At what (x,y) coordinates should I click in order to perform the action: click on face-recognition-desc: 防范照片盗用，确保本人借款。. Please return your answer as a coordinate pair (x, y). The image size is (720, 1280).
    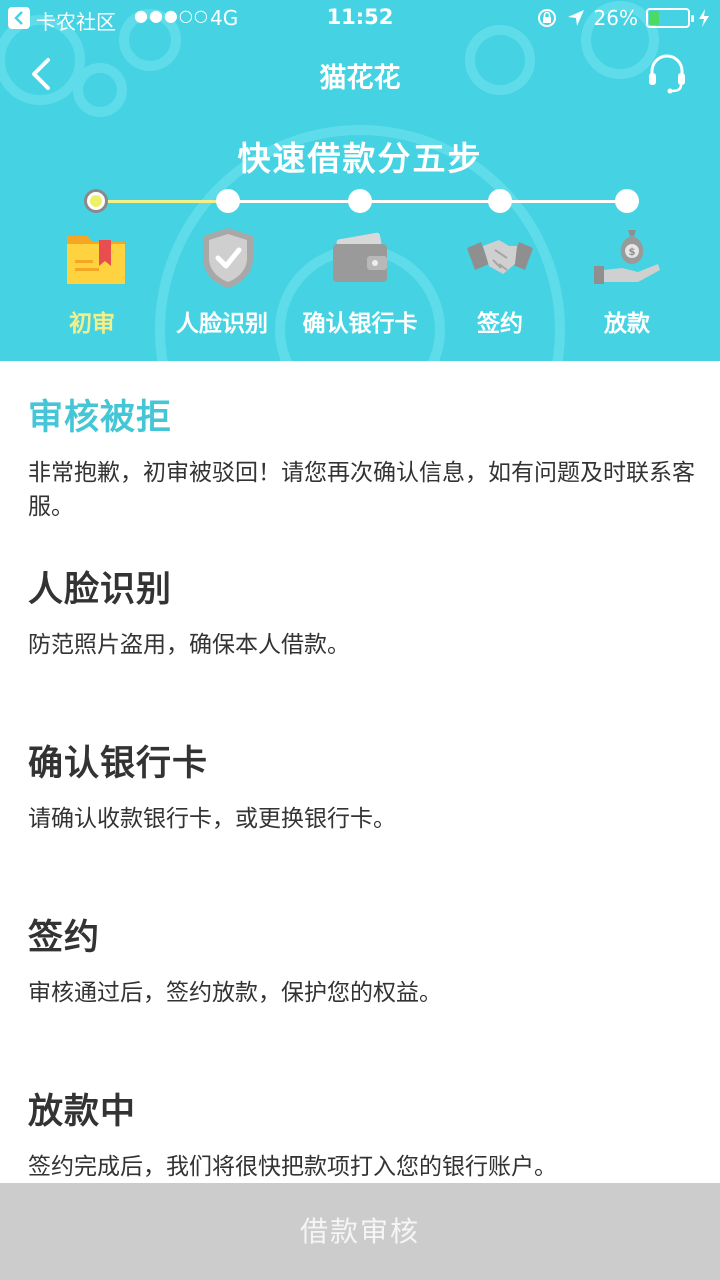
    Looking at the image, I should click on (189, 645).